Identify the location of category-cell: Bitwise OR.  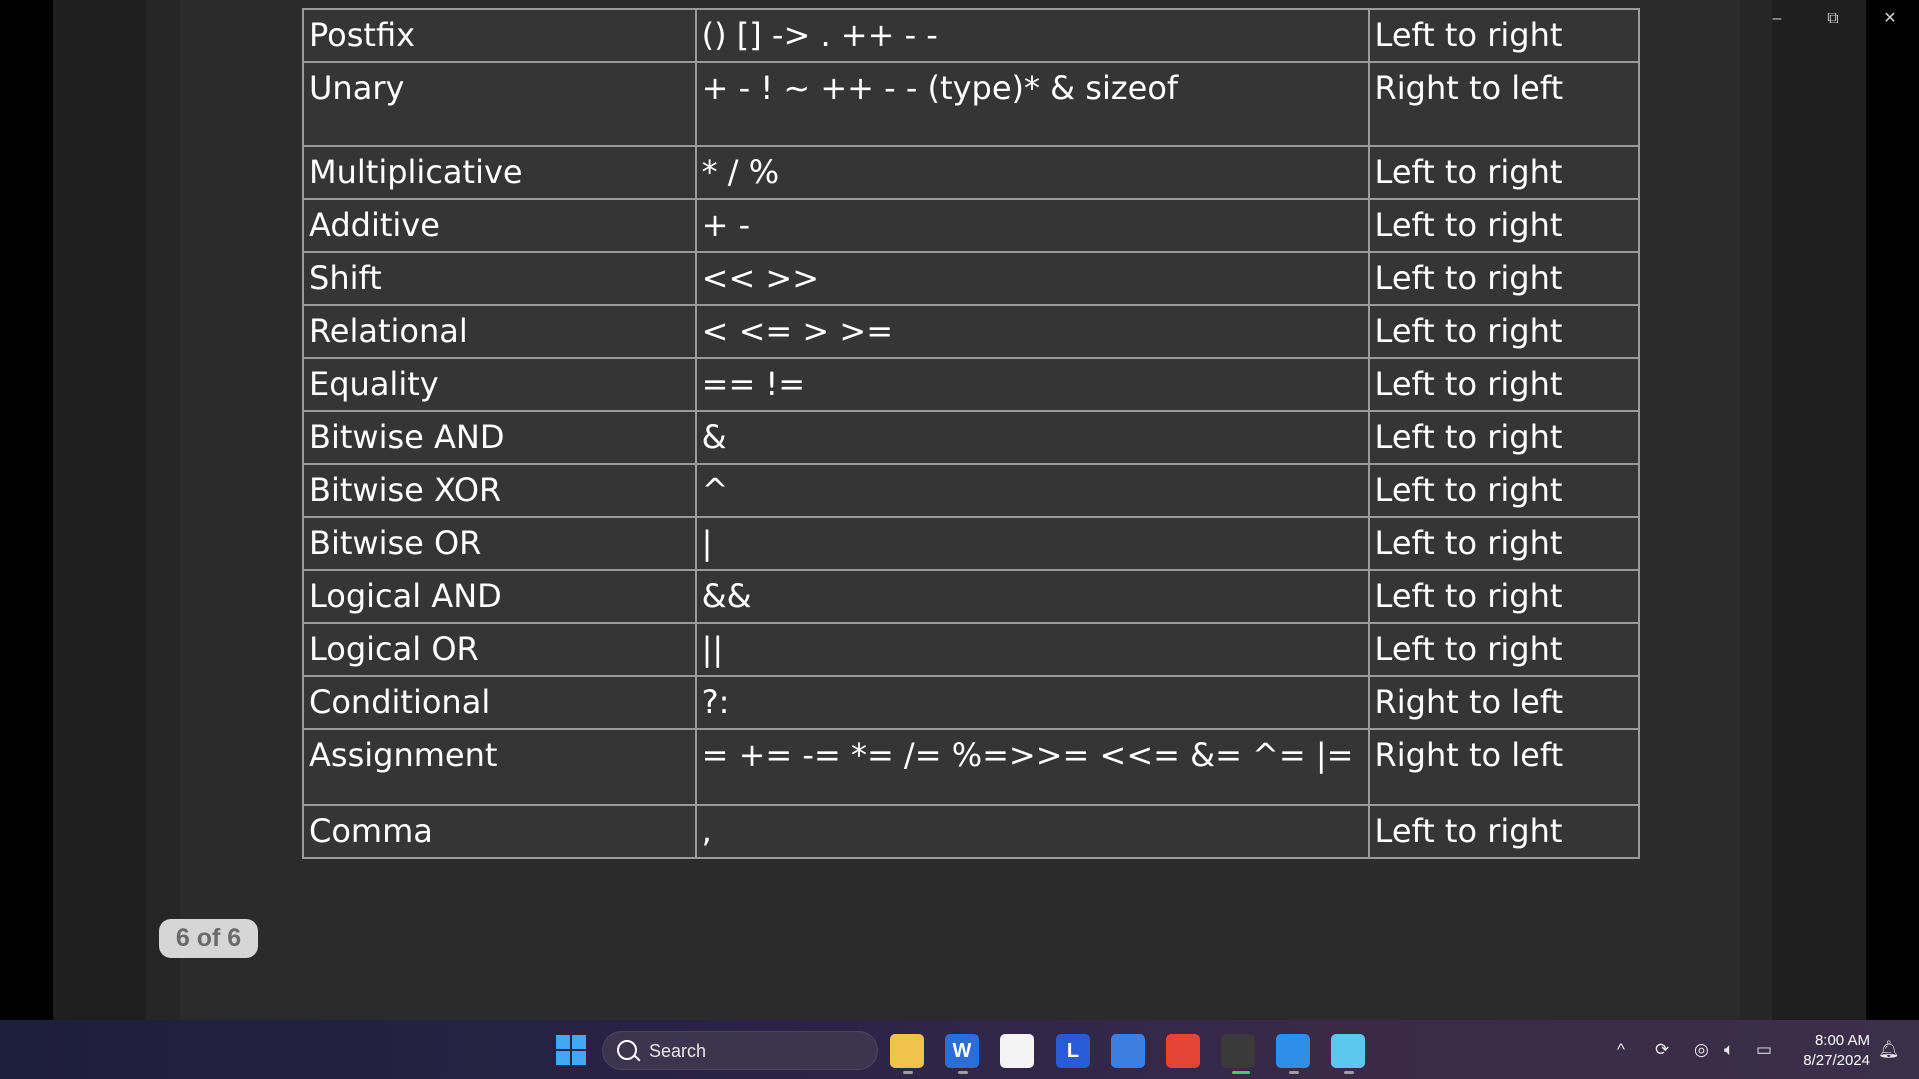
(499, 543).